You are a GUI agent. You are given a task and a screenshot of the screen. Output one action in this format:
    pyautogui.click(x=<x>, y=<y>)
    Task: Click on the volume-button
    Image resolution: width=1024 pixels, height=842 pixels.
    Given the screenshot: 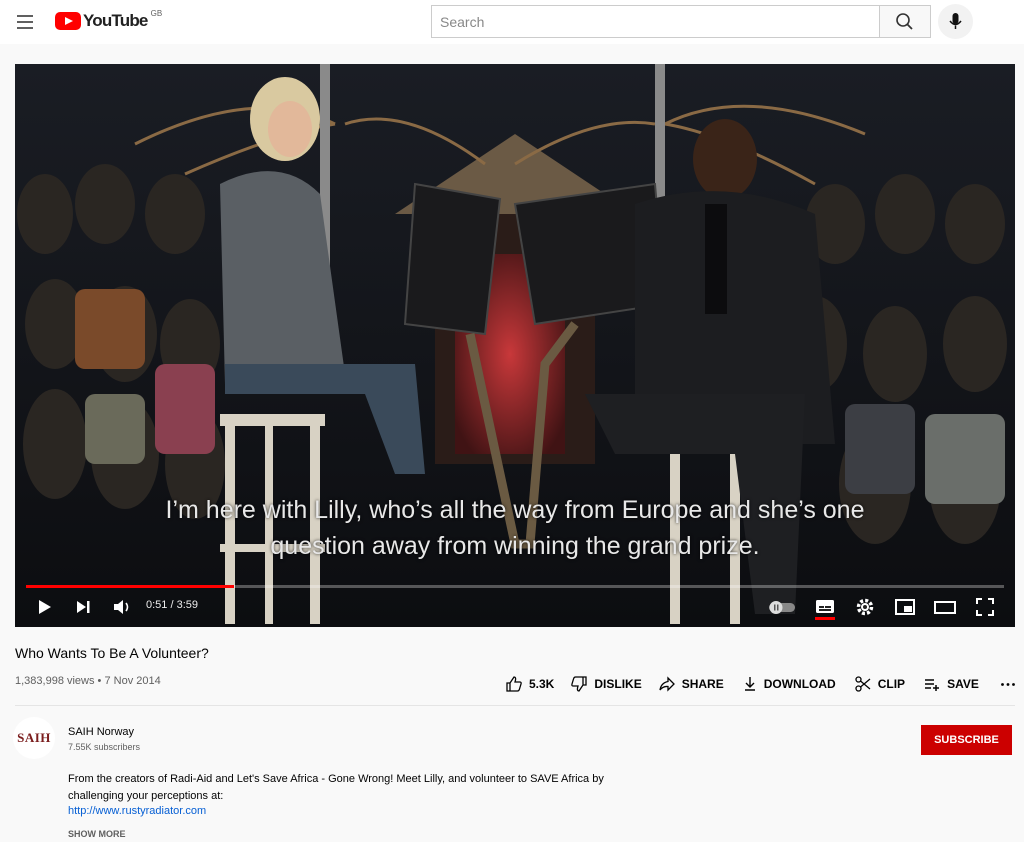 What is the action you would take?
    pyautogui.click(x=122, y=607)
    